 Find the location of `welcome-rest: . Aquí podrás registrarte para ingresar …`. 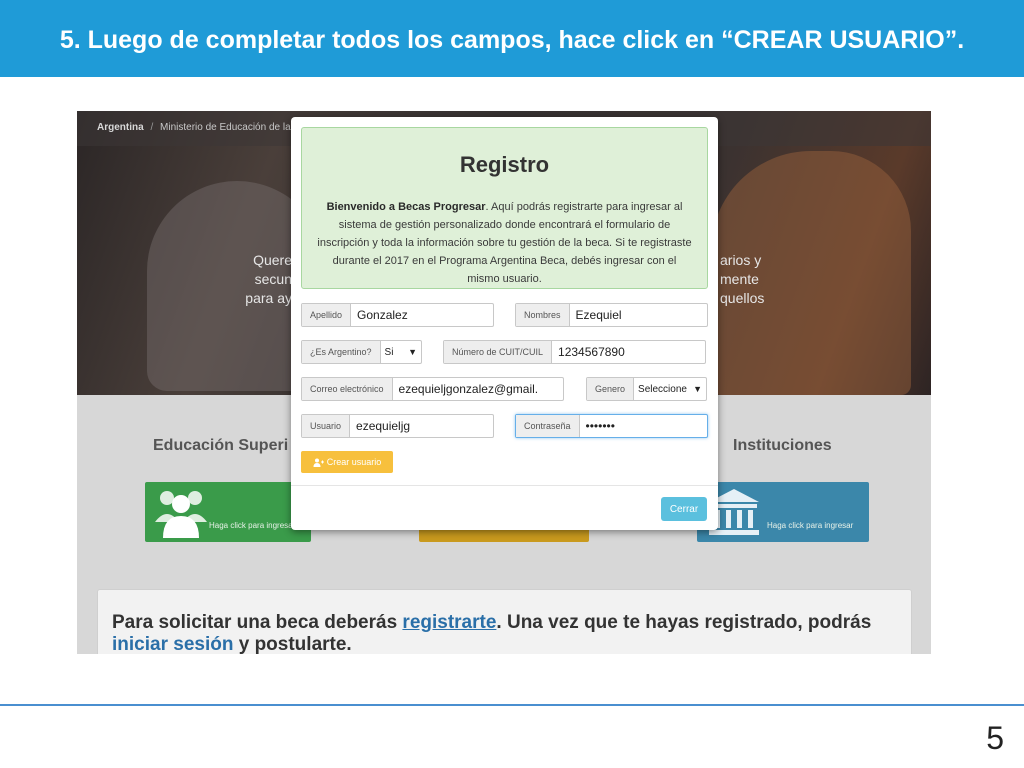

welcome-rest: . Aquí podrás registrarte para ingresar … is located at coordinates (504, 243).